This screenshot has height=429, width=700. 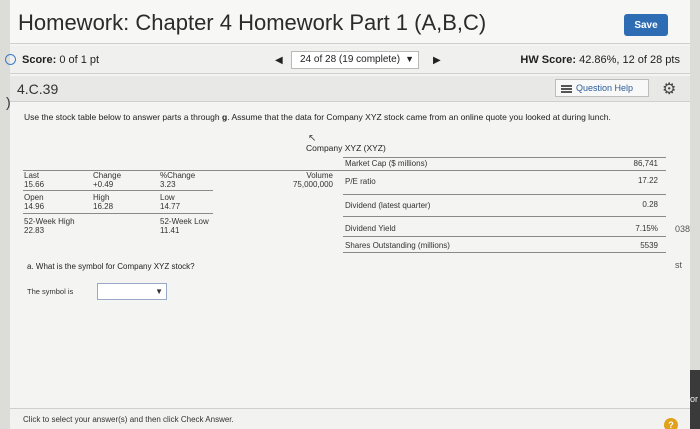 I want to click on help-icon: ?, so click(x=671, y=423).